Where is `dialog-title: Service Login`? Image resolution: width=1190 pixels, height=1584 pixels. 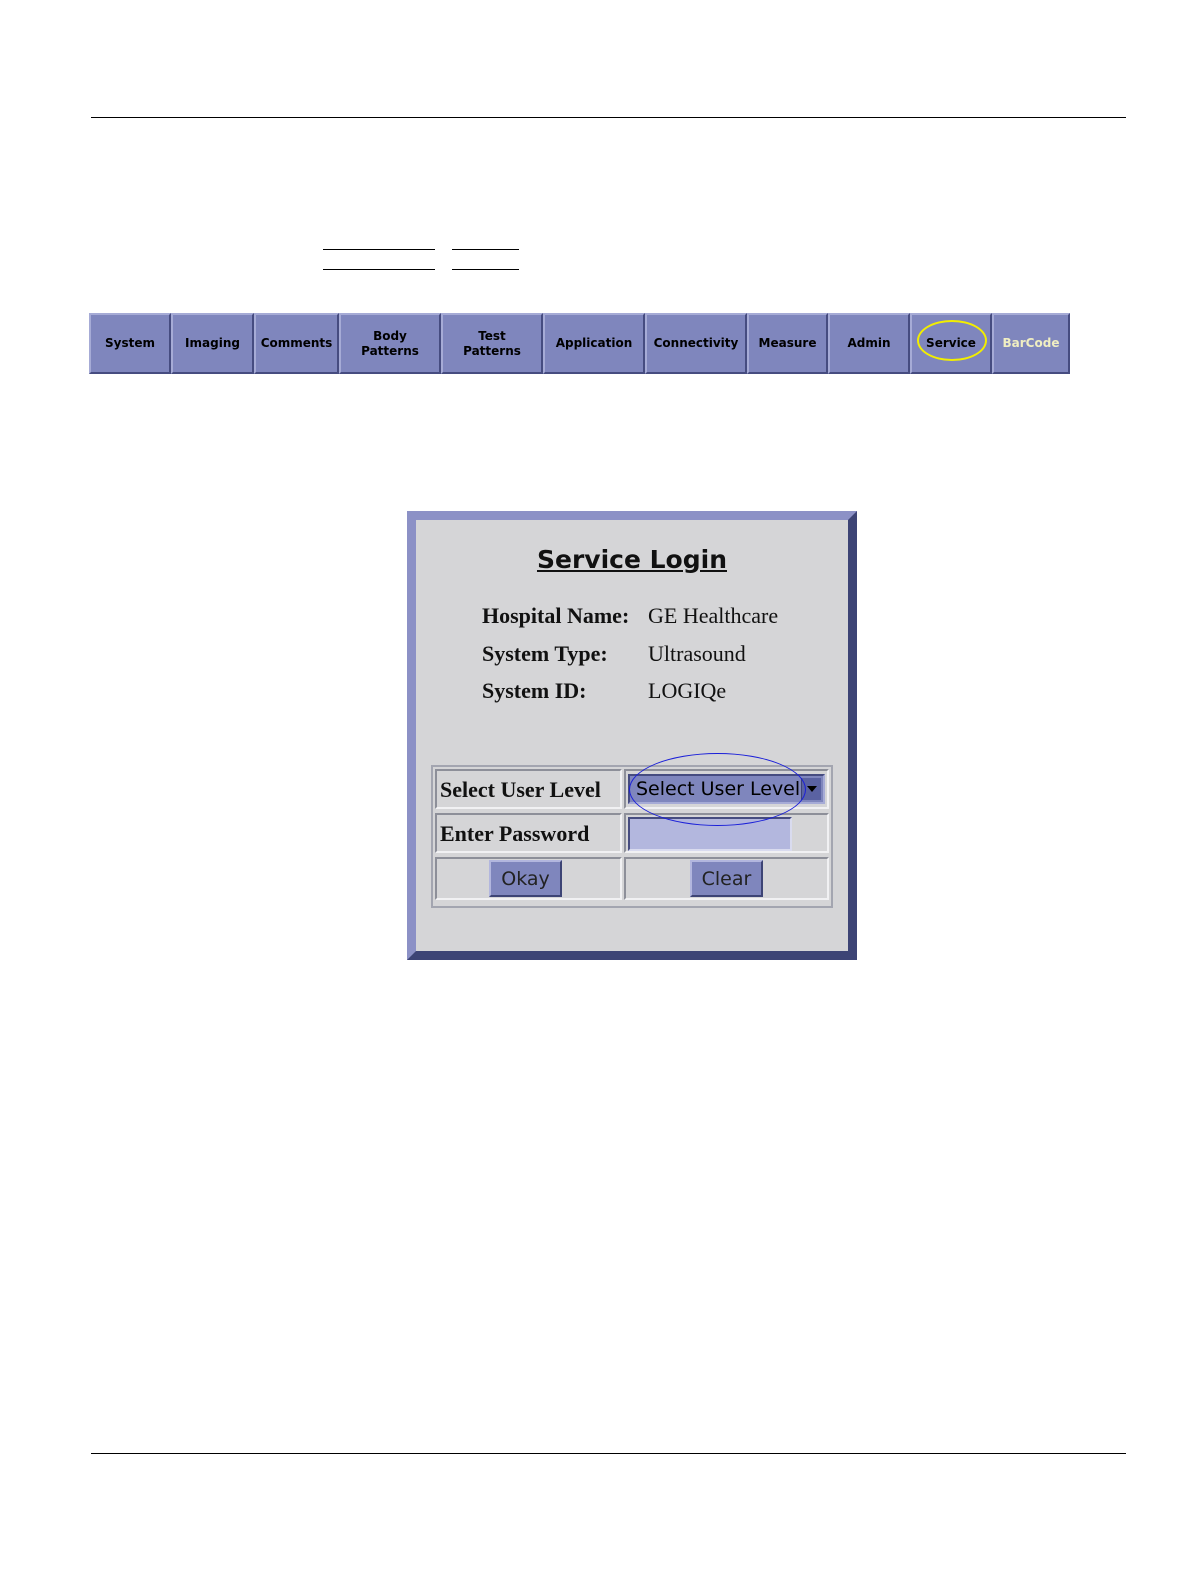
dialog-title: Service Login is located at coordinates (631, 559).